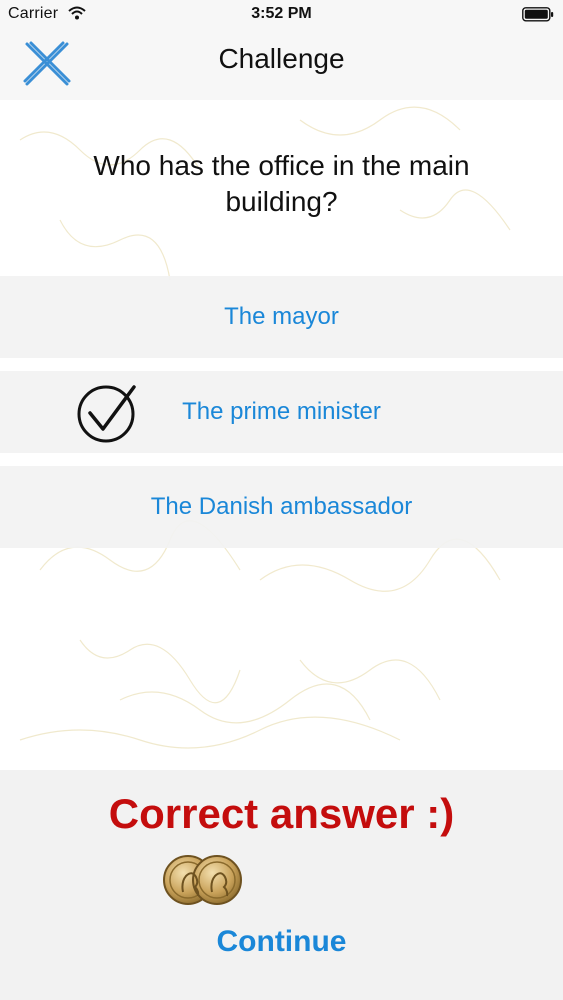 This screenshot has width=563, height=1000. What do you see at coordinates (281, 942) in the screenshot?
I see `continue-button: Continue` at bounding box center [281, 942].